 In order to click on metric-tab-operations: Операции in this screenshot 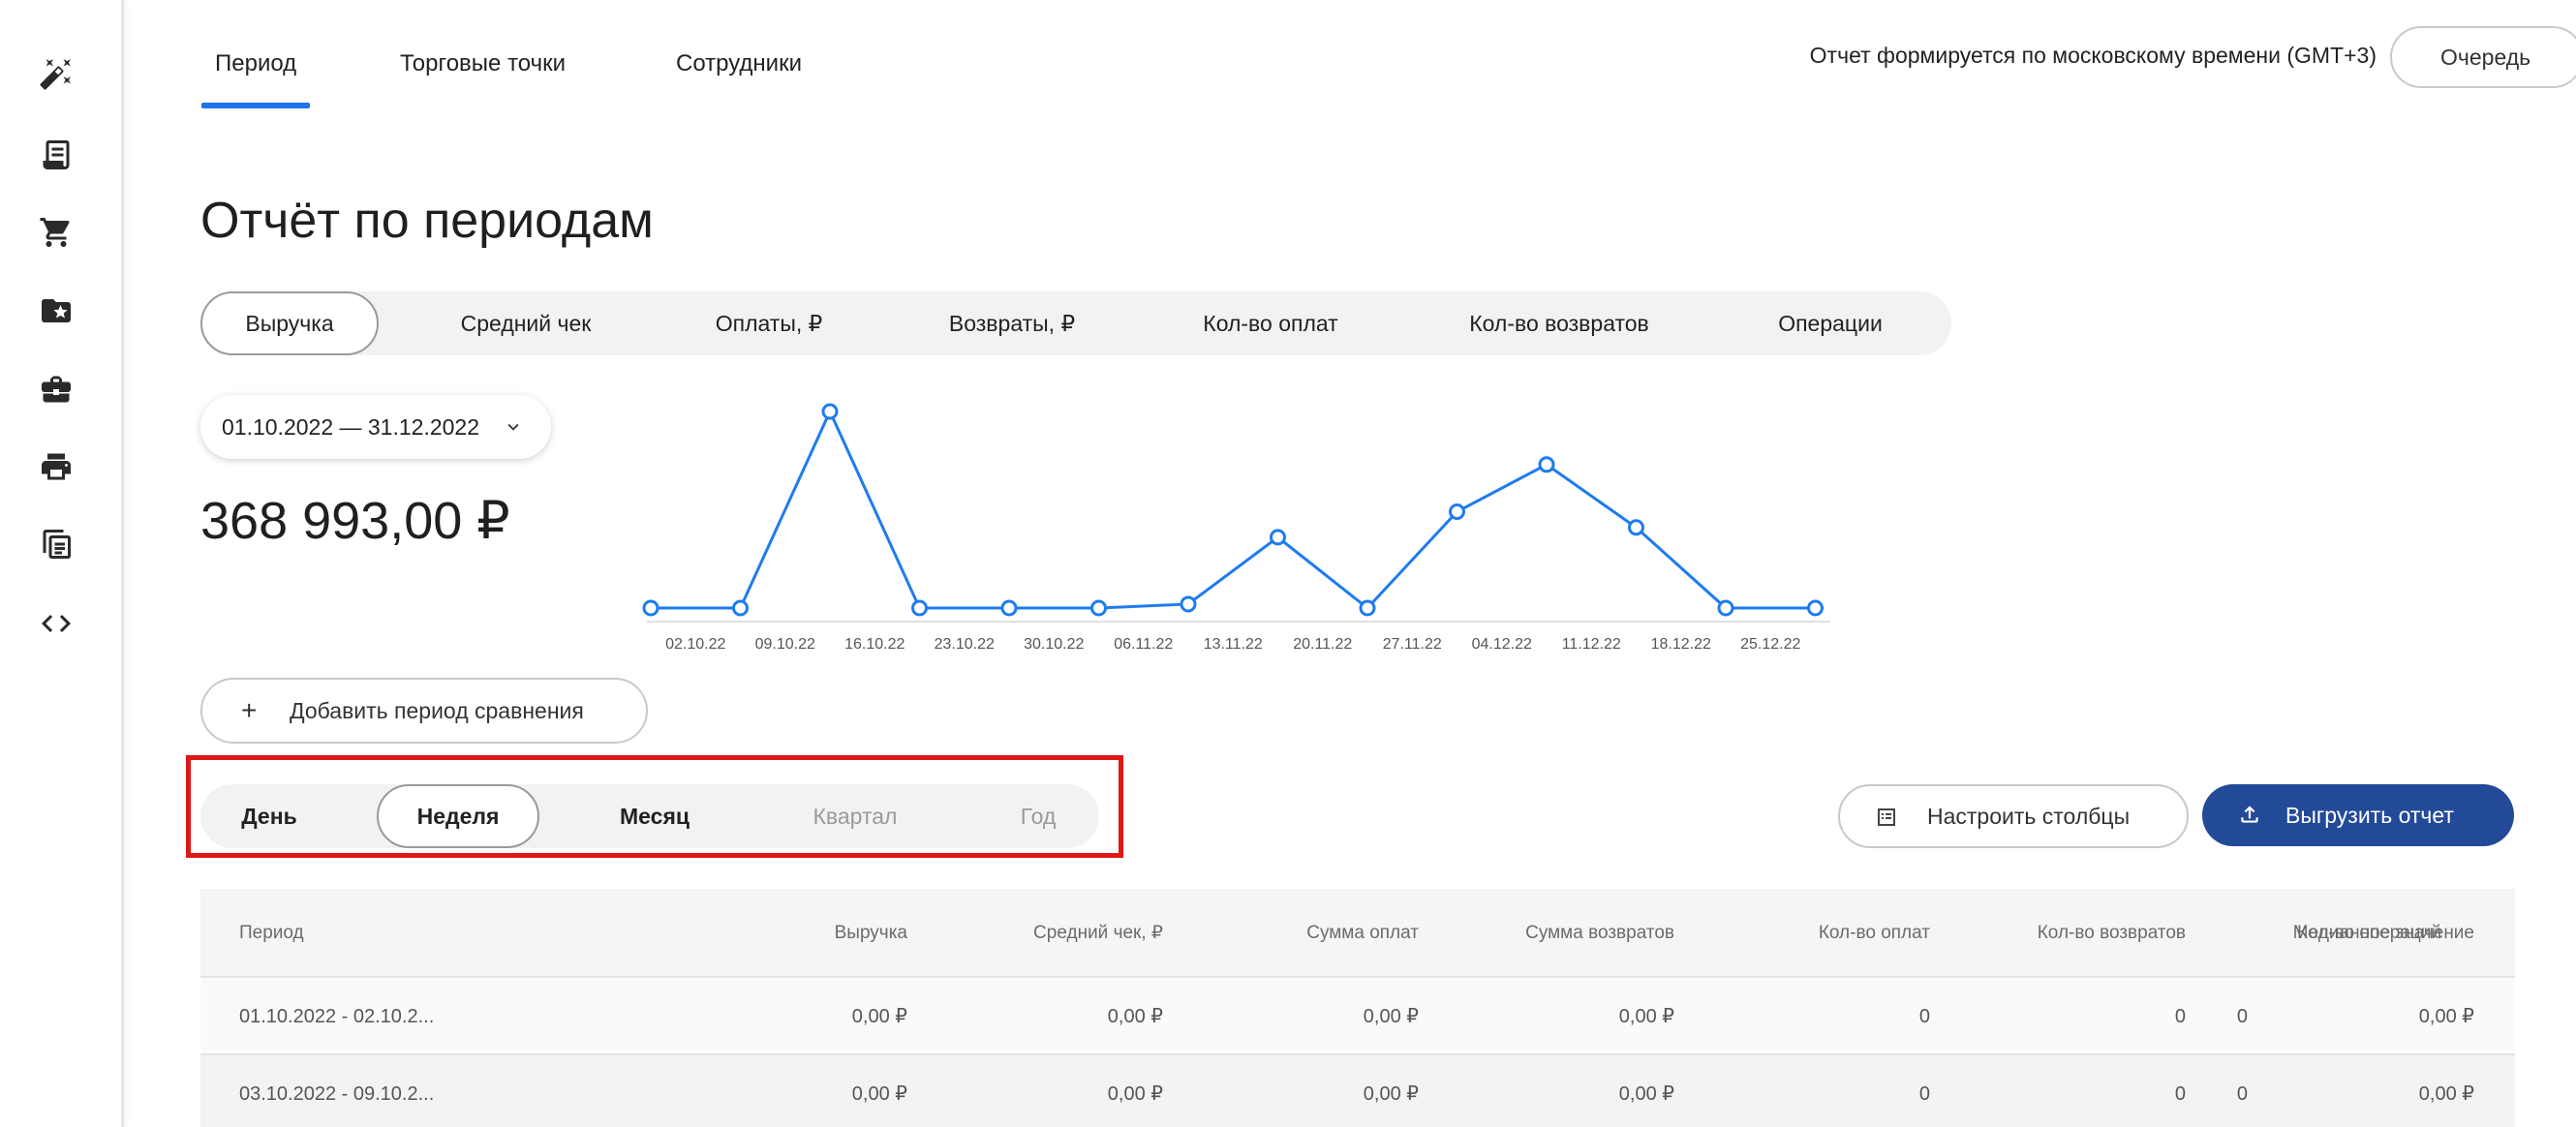, I will do `click(1830, 323)`.